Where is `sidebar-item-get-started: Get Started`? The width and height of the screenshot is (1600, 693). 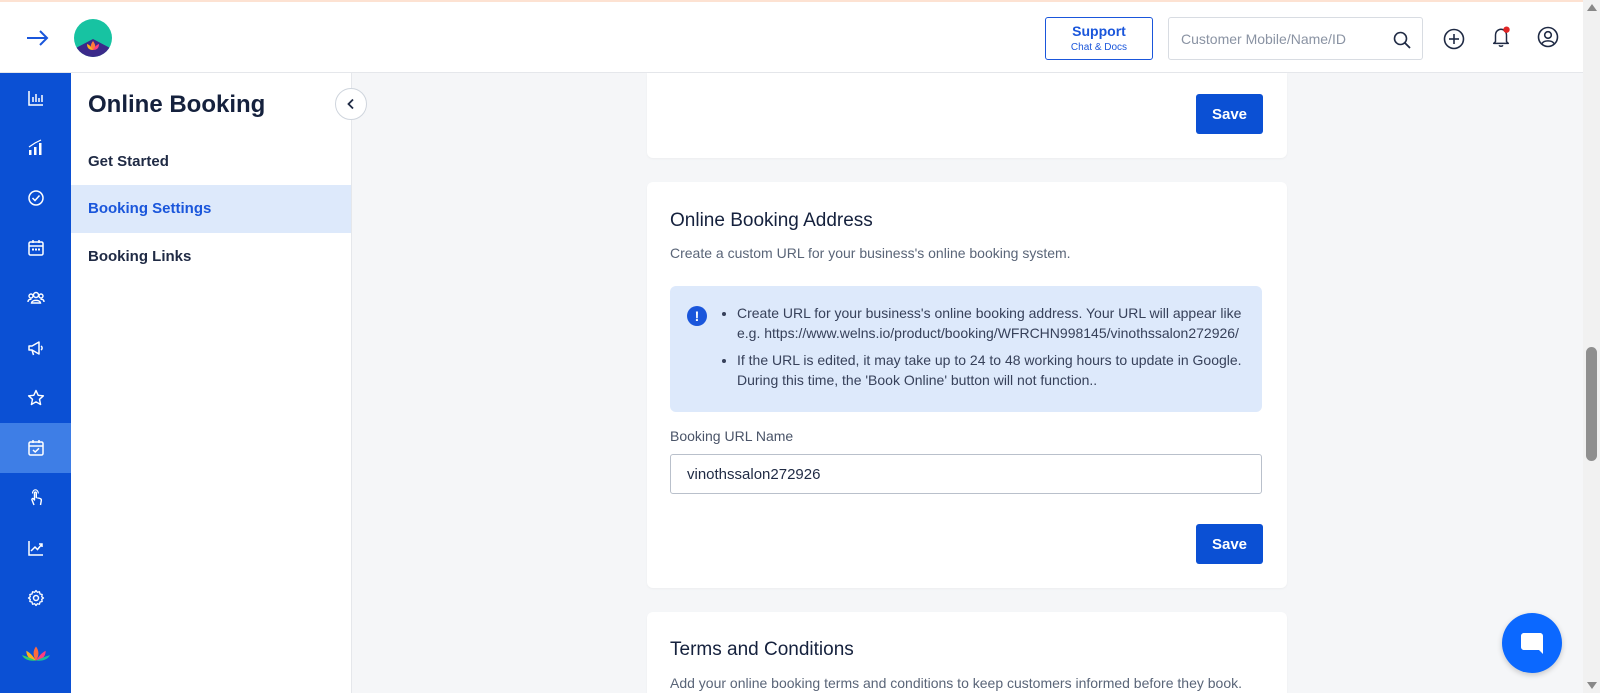 sidebar-item-get-started: Get Started is located at coordinates (211, 162).